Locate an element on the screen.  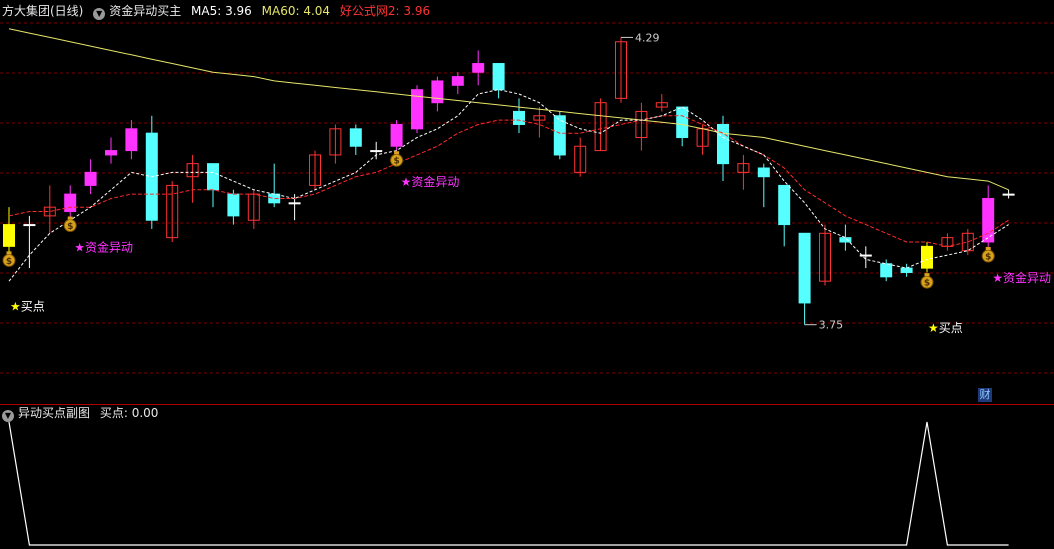
low-price-label: 3.75 is located at coordinates (831, 325).